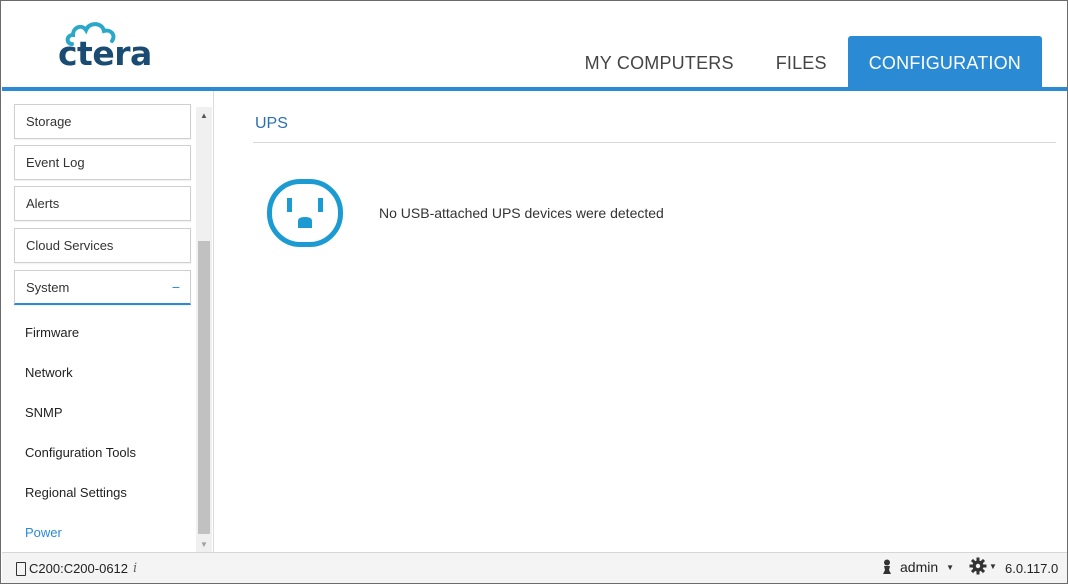 Image resolution: width=1068 pixels, height=584 pixels. I want to click on scroll-up-arrow-icon: ▲, so click(204, 115).